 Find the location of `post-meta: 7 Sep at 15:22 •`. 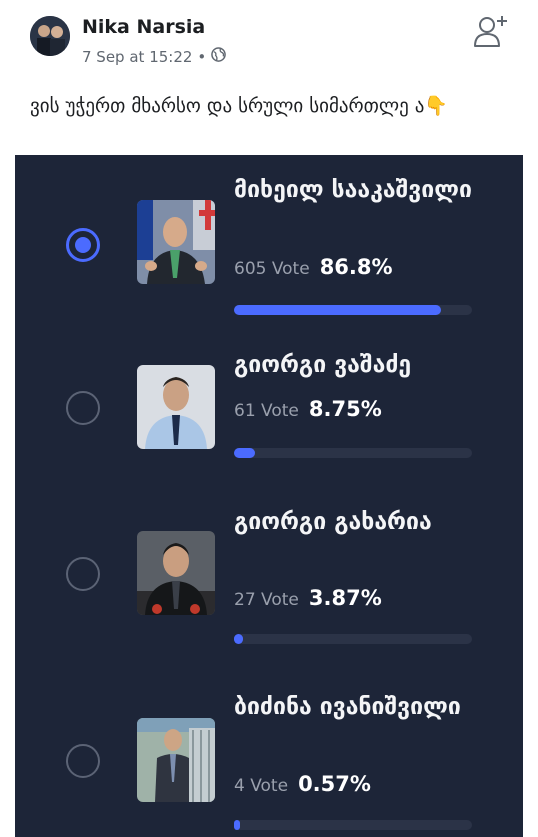

post-meta: 7 Sep at 15:22 • is located at coordinates (154, 56).